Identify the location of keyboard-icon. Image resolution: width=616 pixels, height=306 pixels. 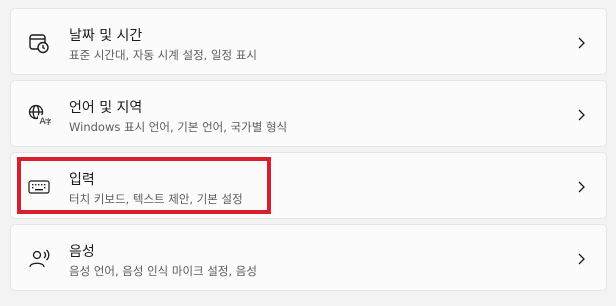
(39, 187).